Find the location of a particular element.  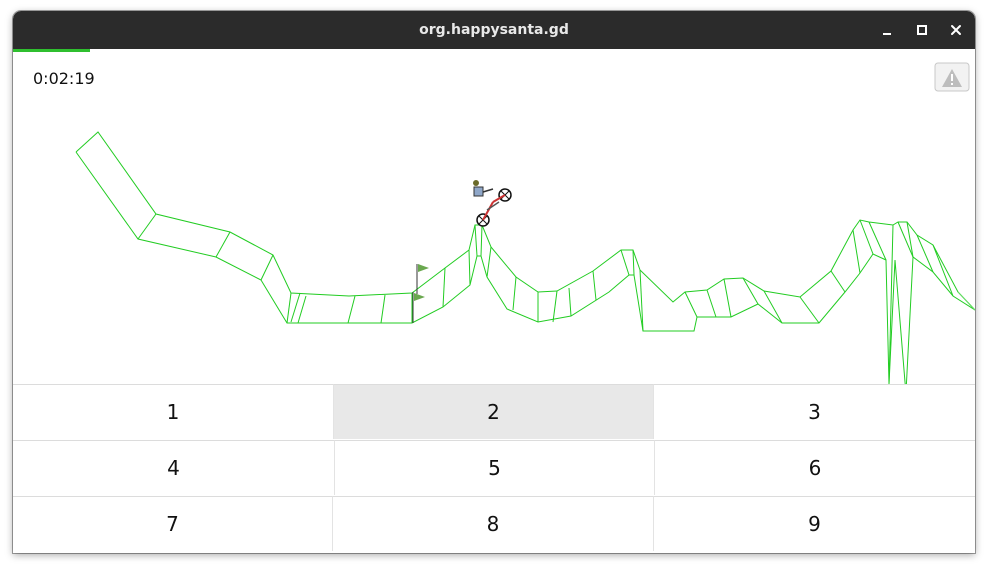

key-2: 2 is located at coordinates (493, 411).